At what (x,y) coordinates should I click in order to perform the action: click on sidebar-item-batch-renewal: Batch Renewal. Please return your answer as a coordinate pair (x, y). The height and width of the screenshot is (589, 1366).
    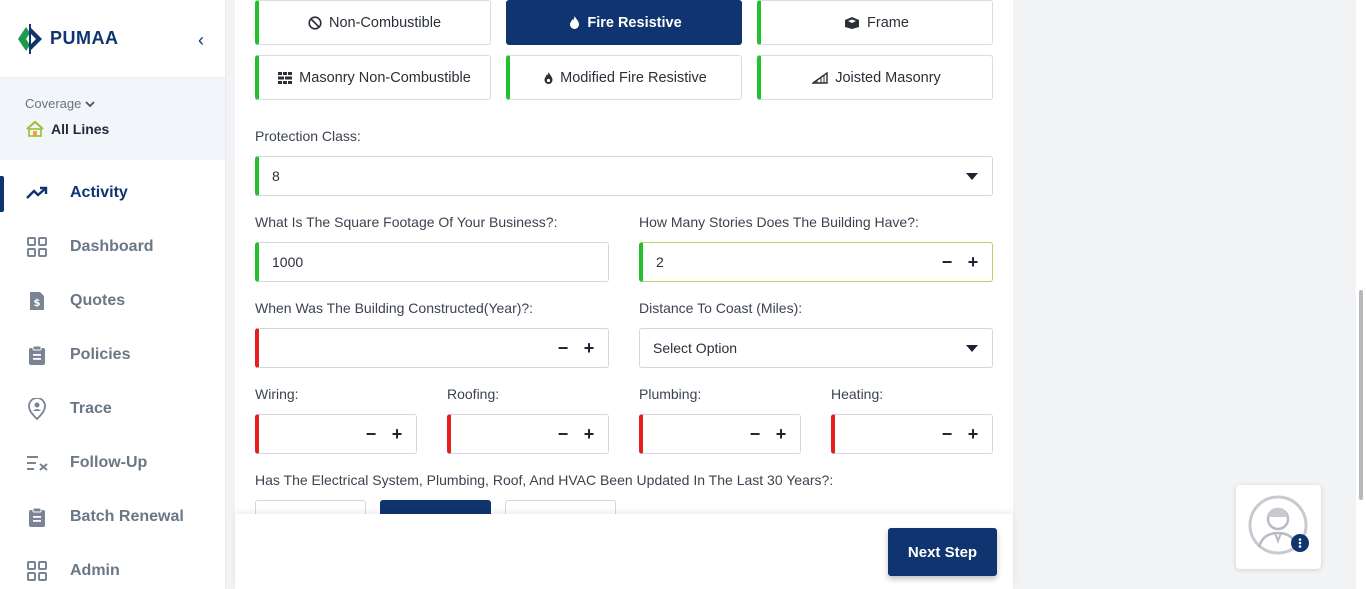
    Looking at the image, I should click on (112, 517).